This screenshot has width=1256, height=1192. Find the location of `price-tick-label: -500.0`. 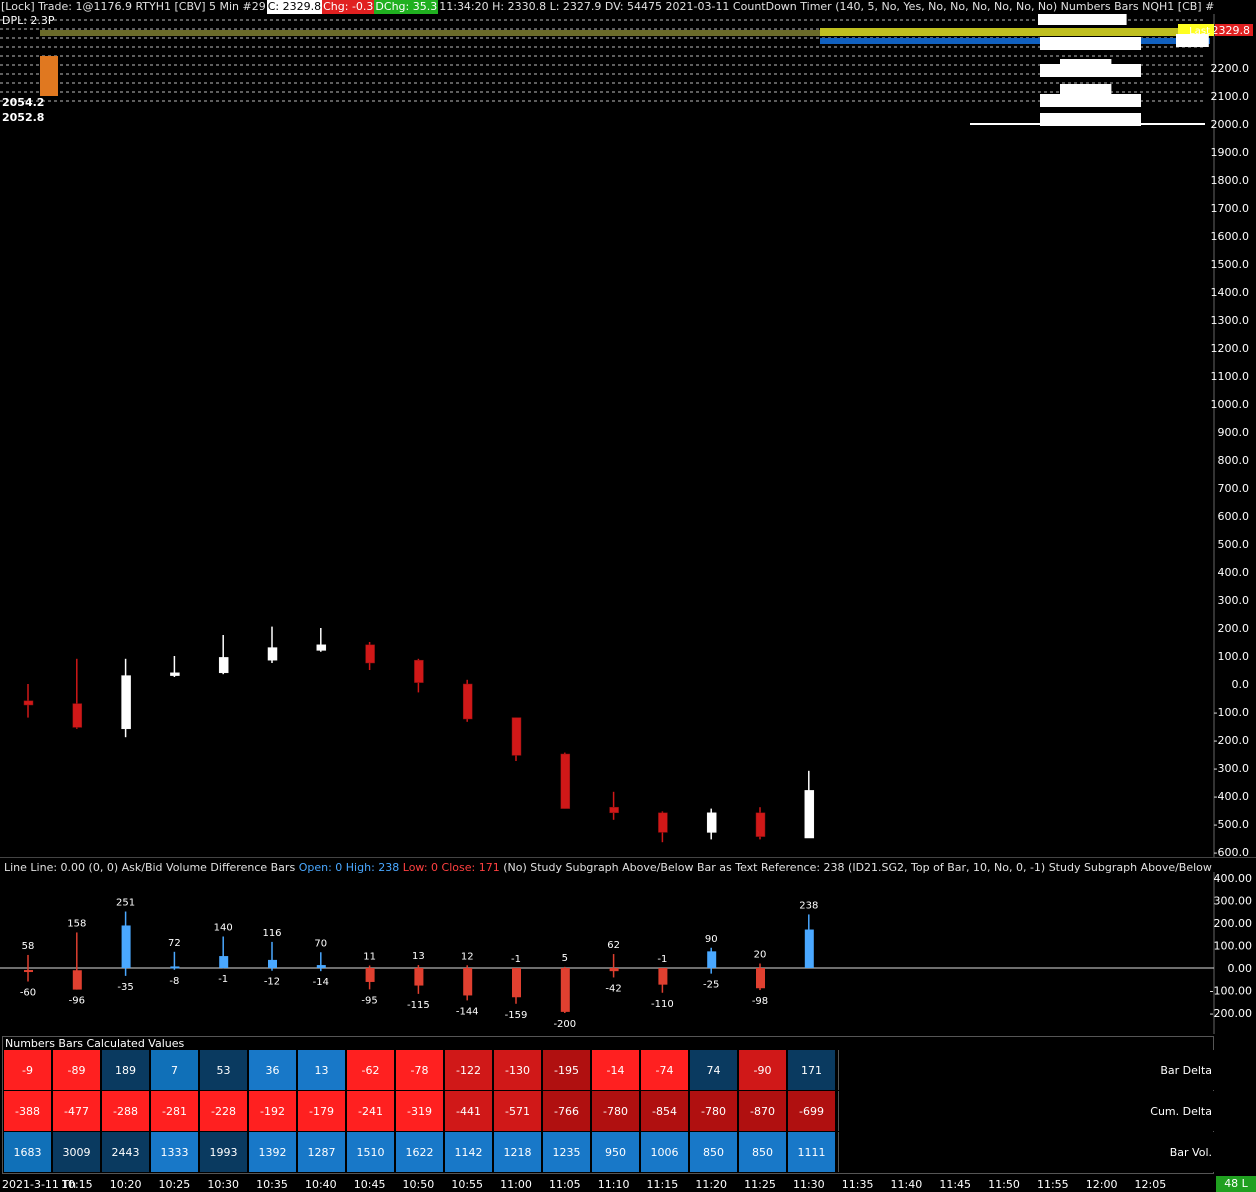

price-tick-label: -500.0 is located at coordinates (1231, 824).